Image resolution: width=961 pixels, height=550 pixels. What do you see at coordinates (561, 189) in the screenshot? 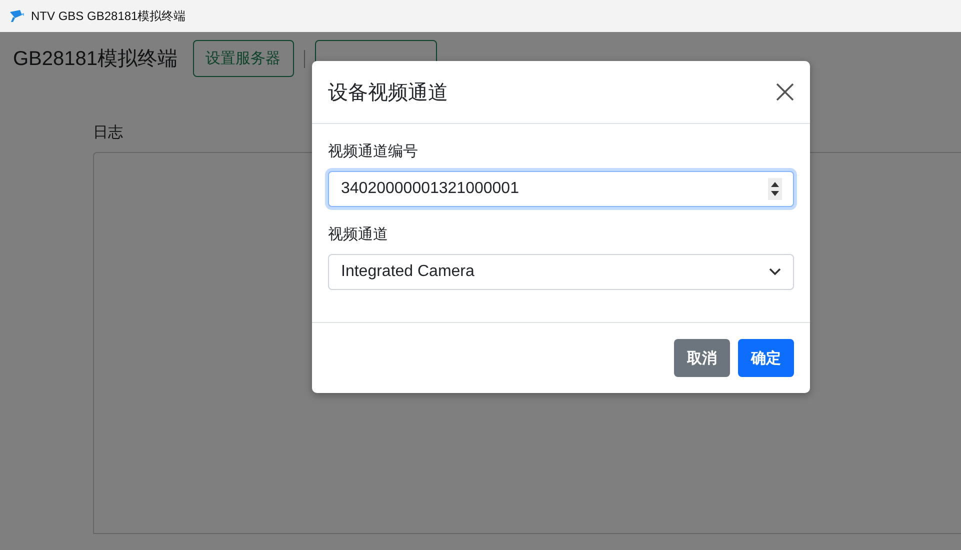
I see `number-field: 34020000001321000001` at bounding box center [561, 189].